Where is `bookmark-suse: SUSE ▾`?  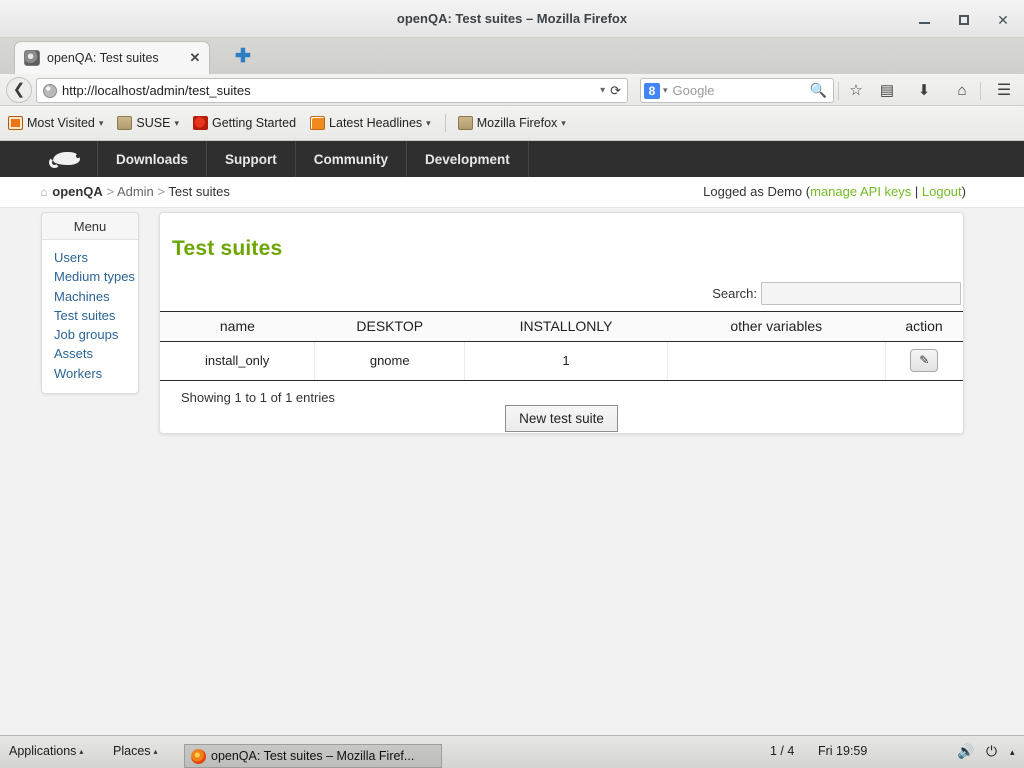 bookmark-suse: SUSE ▾ is located at coordinates (148, 123).